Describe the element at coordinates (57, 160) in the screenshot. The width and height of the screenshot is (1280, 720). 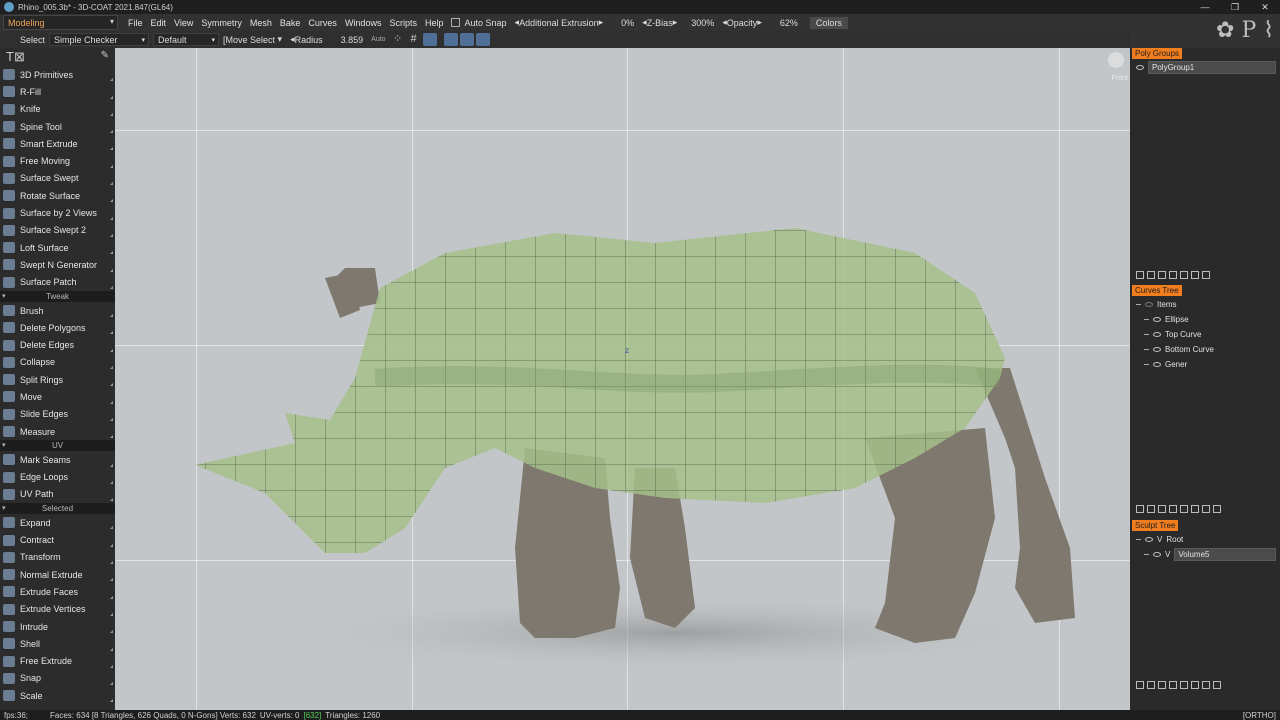
I see `tool-free-moving: Free Moving` at that location.